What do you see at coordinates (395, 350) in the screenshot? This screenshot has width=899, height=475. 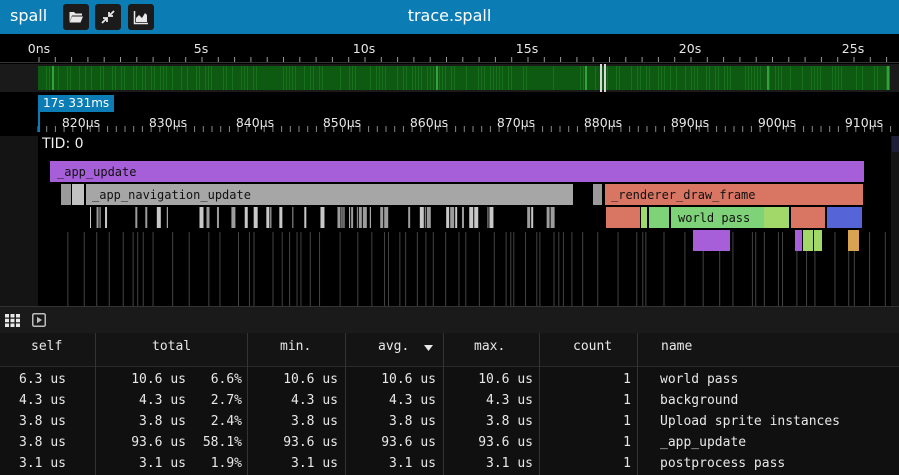 I see `column-header-avg: avg.` at bounding box center [395, 350].